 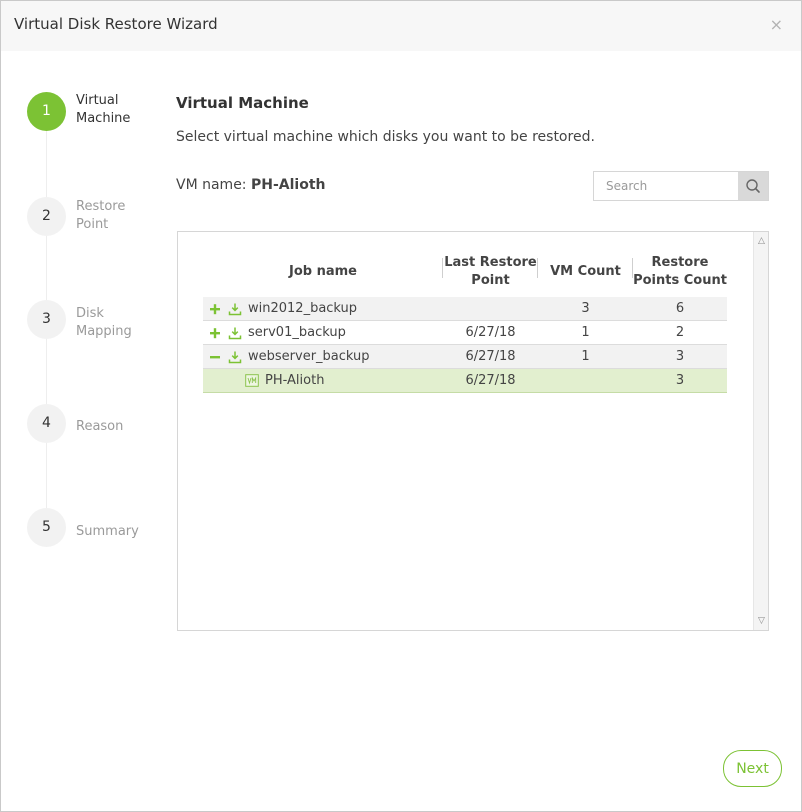 What do you see at coordinates (760, 431) in the screenshot?
I see `vertical-scrollbar: △ ▽` at bounding box center [760, 431].